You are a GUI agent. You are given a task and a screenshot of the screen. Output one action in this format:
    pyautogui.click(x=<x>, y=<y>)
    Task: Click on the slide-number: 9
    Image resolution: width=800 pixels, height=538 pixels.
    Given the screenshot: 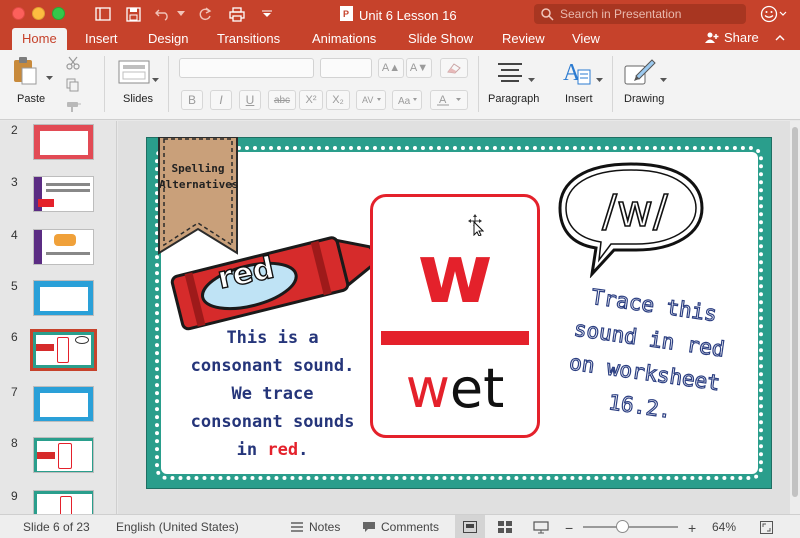 What is the action you would take?
    pyautogui.click(x=14, y=496)
    